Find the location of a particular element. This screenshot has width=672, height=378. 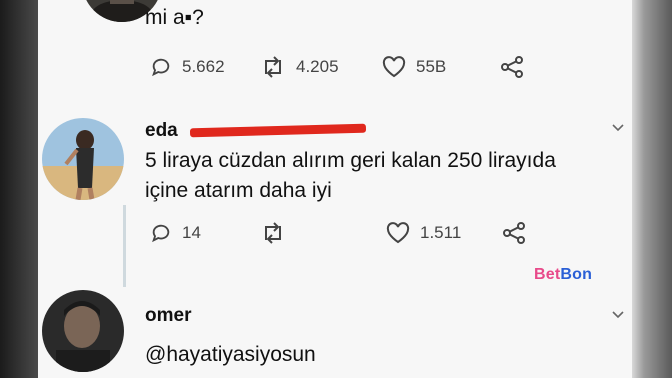

watermark-logo: BetBon is located at coordinates (563, 274).